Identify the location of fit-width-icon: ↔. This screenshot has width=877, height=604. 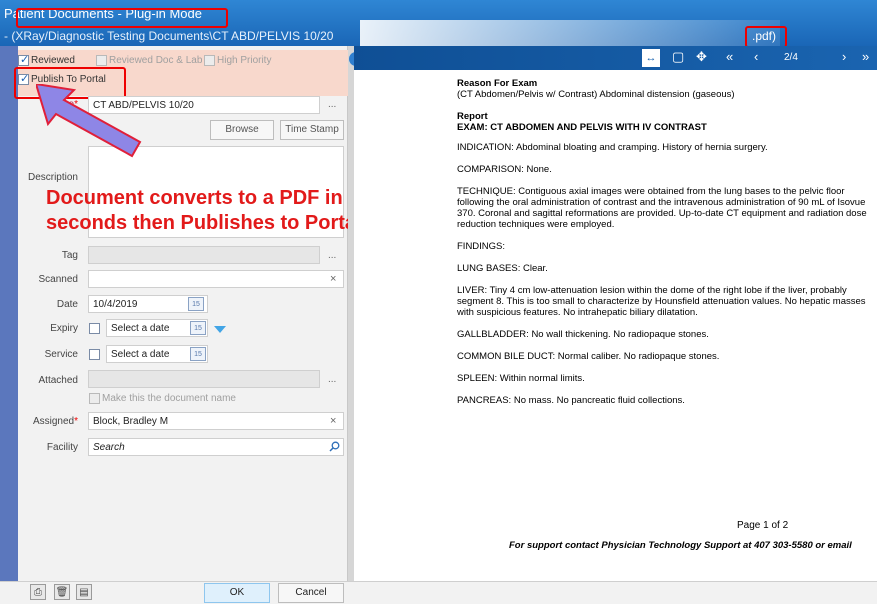
(651, 58).